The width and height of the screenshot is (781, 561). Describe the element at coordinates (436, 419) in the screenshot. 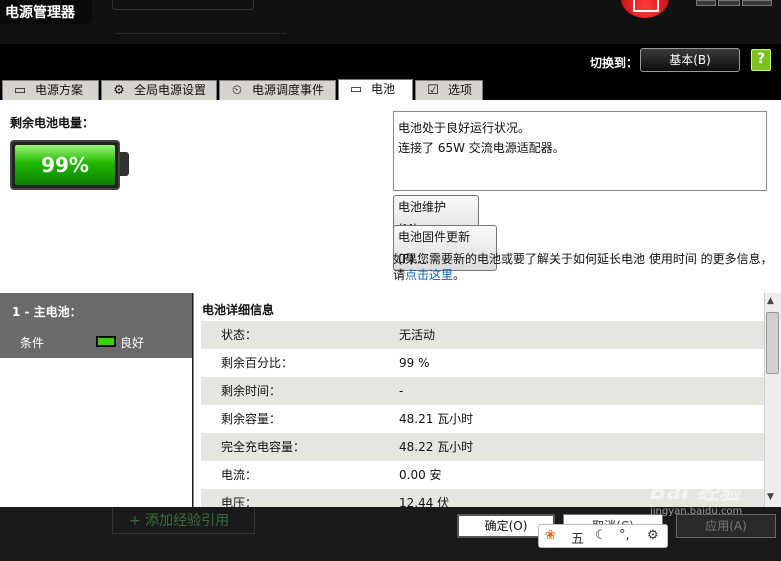

I see `detail-value: 48.21 瓦小时` at that location.